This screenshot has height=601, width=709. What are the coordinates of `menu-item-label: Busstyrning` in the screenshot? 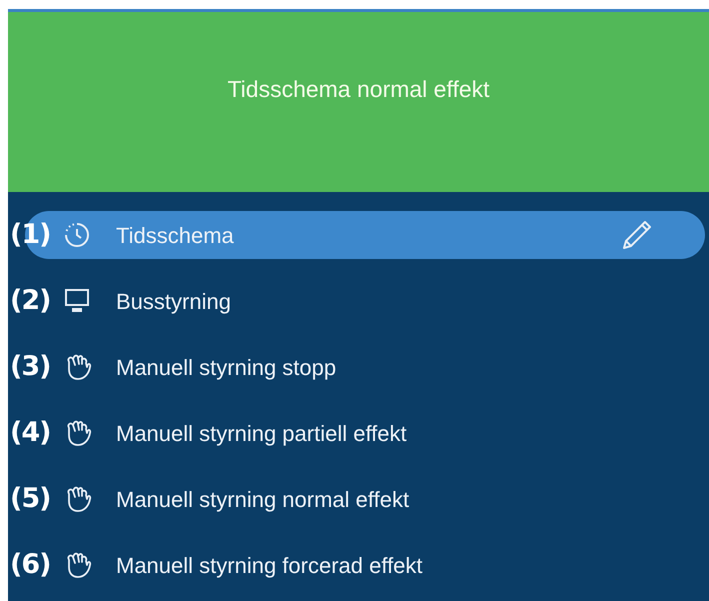 It's located at (173, 301).